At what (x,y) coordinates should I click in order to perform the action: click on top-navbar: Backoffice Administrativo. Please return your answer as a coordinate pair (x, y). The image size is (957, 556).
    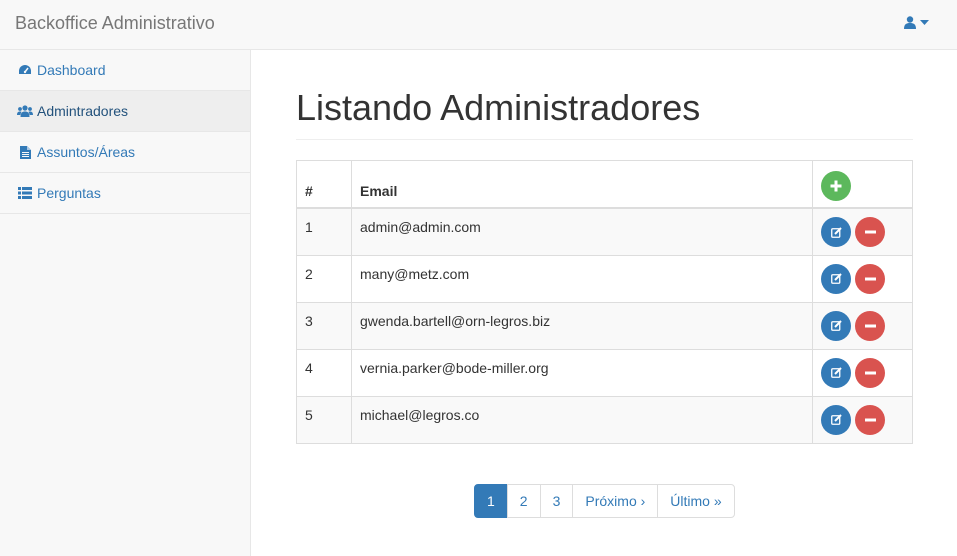
    Looking at the image, I should click on (478, 25).